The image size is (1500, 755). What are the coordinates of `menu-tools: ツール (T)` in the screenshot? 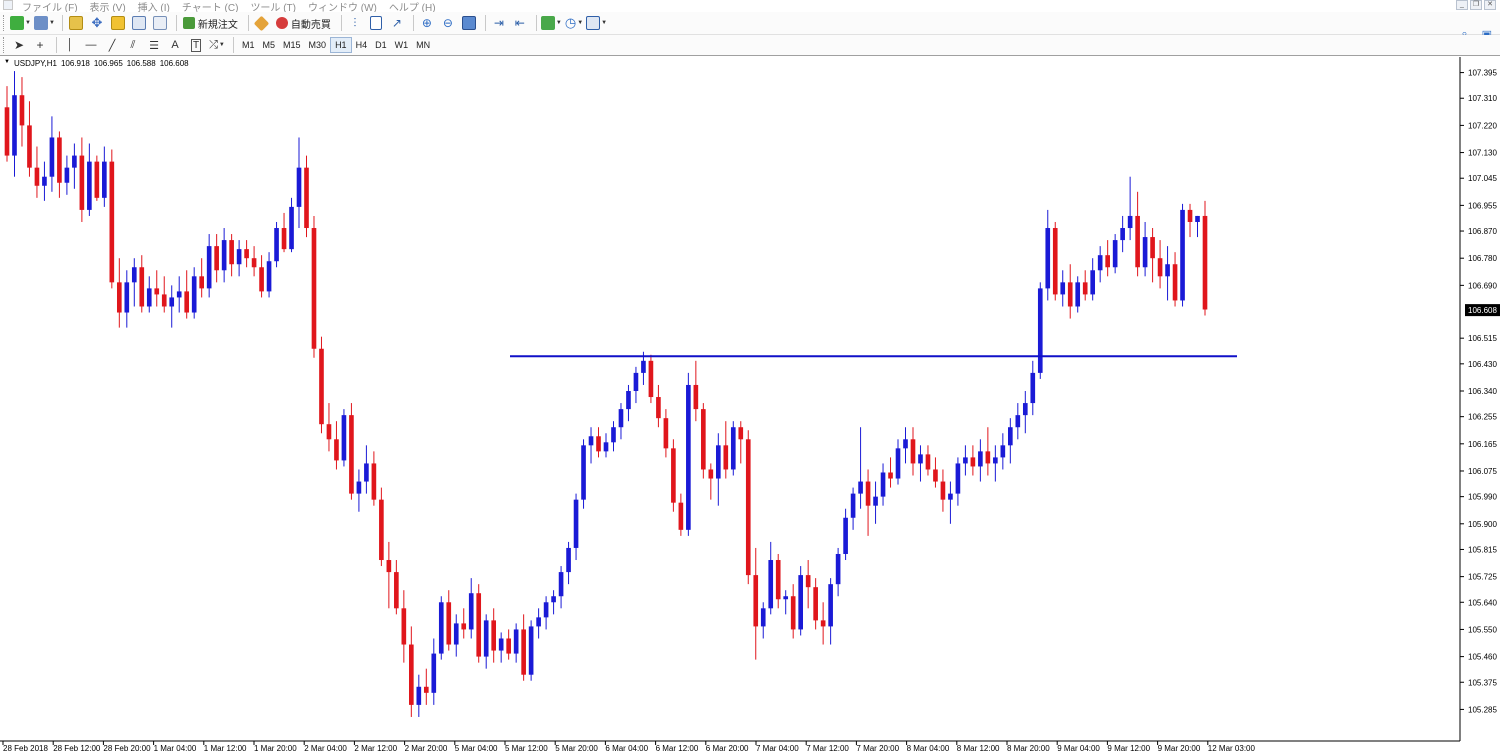 It's located at (273, 6).